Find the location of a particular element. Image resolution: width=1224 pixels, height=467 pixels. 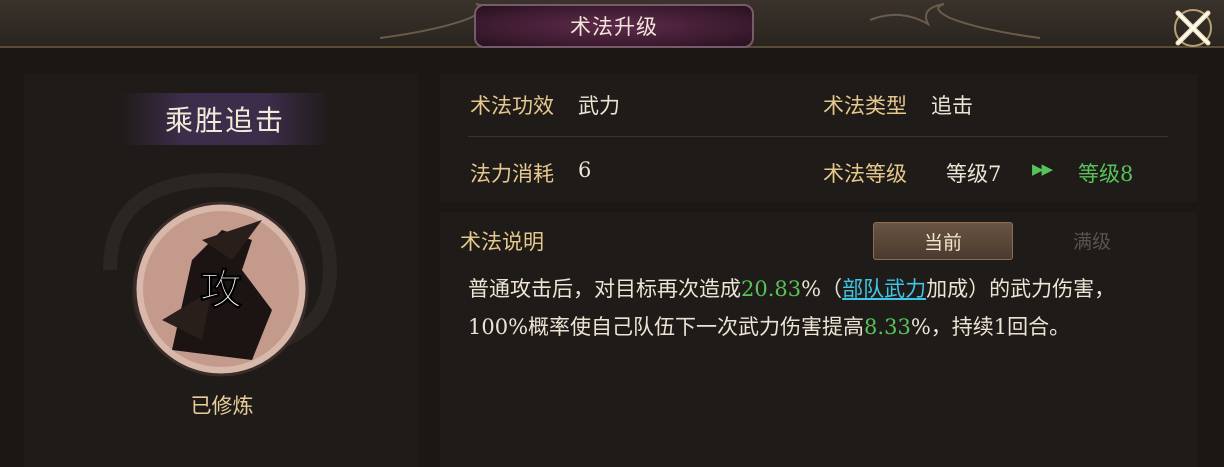

level-next: 等级8 is located at coordinates (1106, 174).